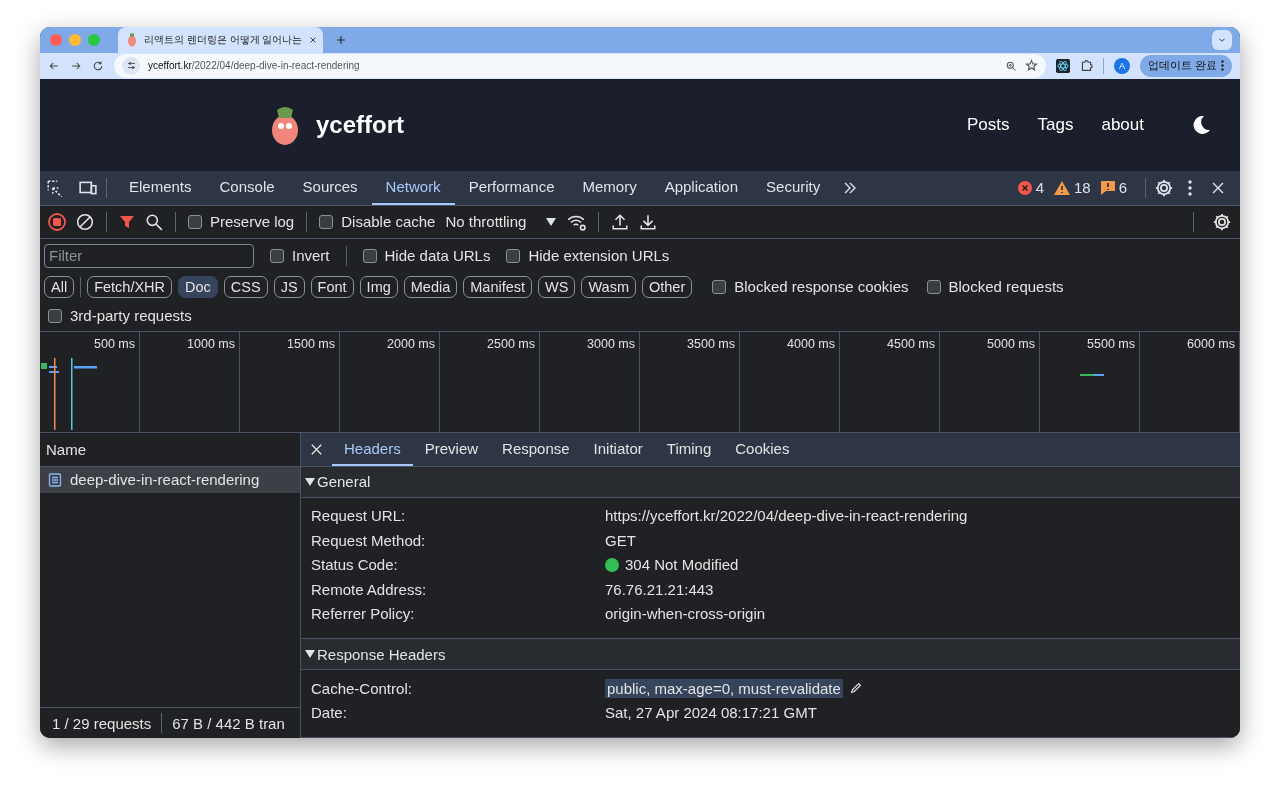  What do you see at coordinates (413, 187) in the screenshot?
I see `panel-tab: Network` at bounding box center [413, 187].